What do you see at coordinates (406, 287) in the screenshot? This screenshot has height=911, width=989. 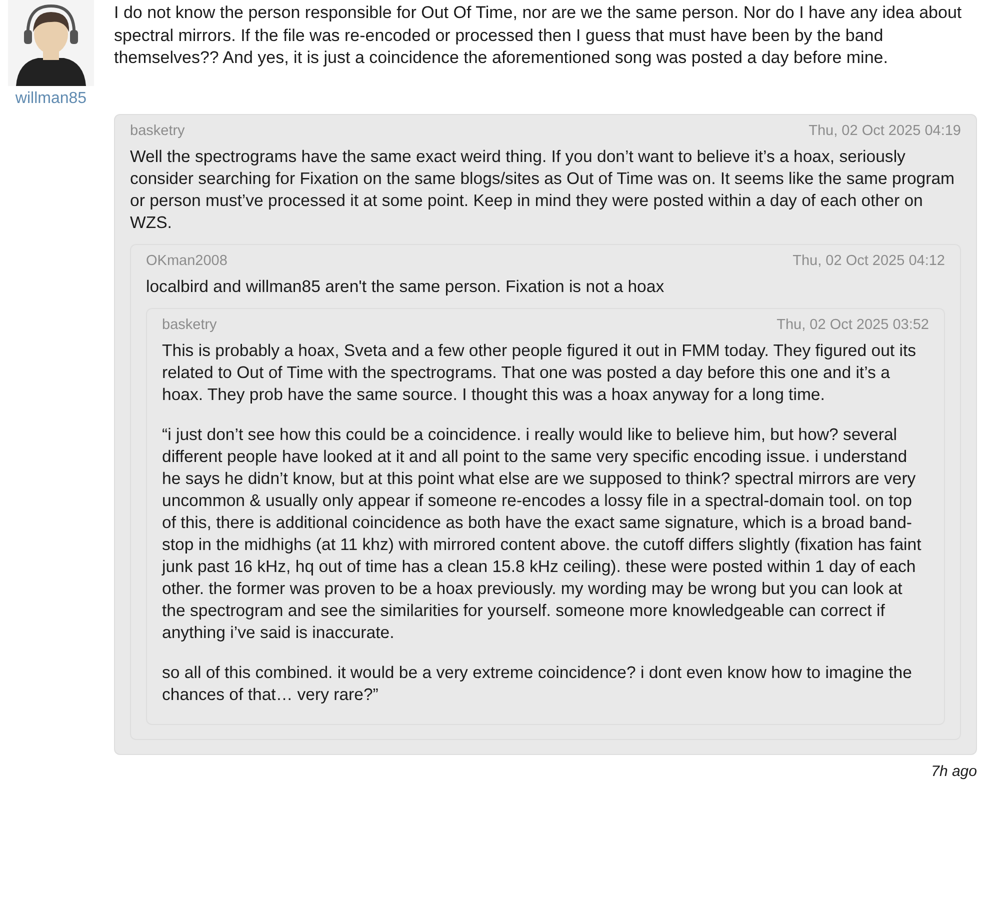 I see `quote-text: localbird and willman85 aren't the same person. Fixation is not a hoax` at bounding box center [406, 287].